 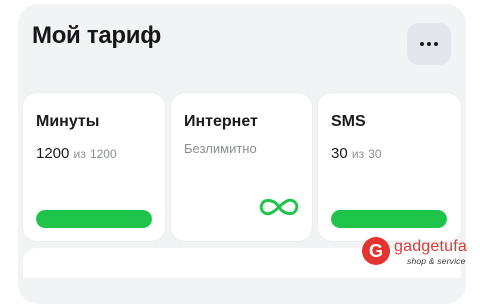 I want to click on more-horizontal-icon, so click(x=429, y=44).